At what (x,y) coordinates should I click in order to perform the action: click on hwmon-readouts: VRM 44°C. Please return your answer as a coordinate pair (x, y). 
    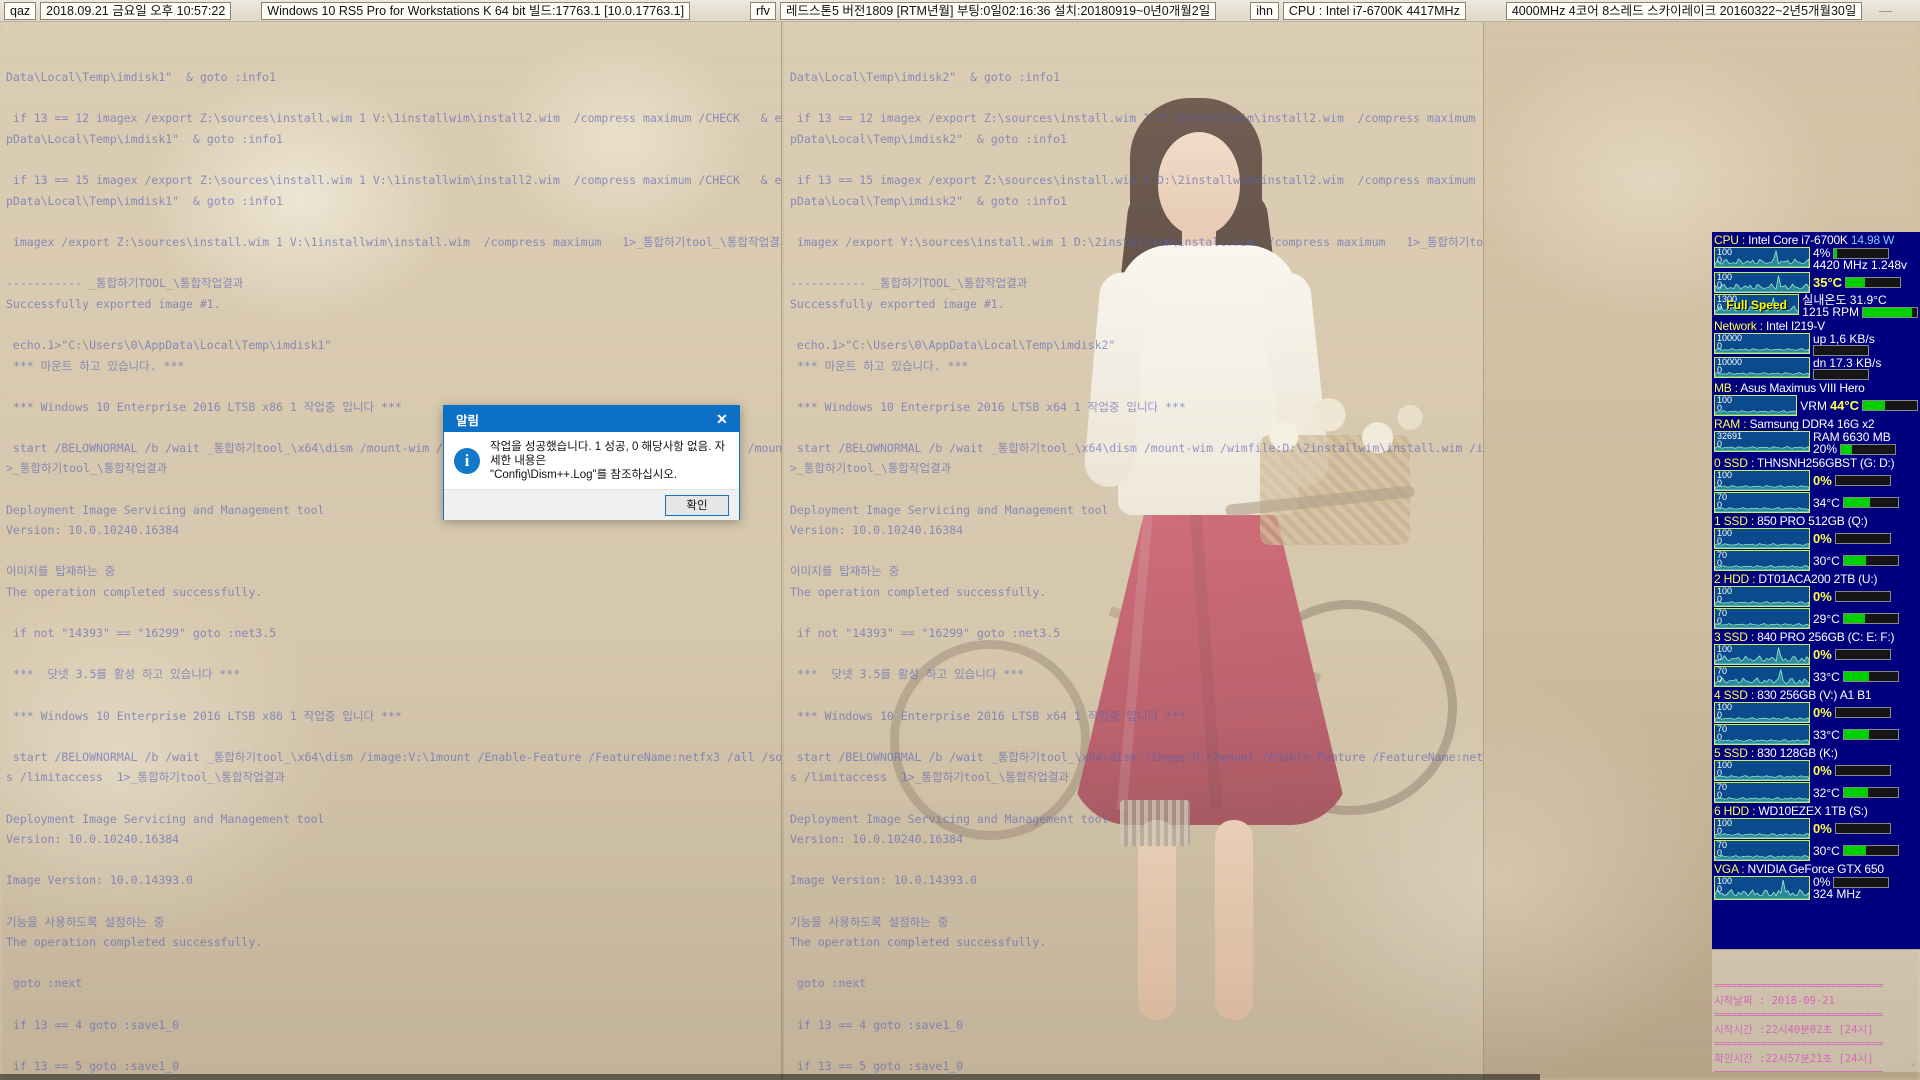
    Looking at the image, I should click on (1859, 405).